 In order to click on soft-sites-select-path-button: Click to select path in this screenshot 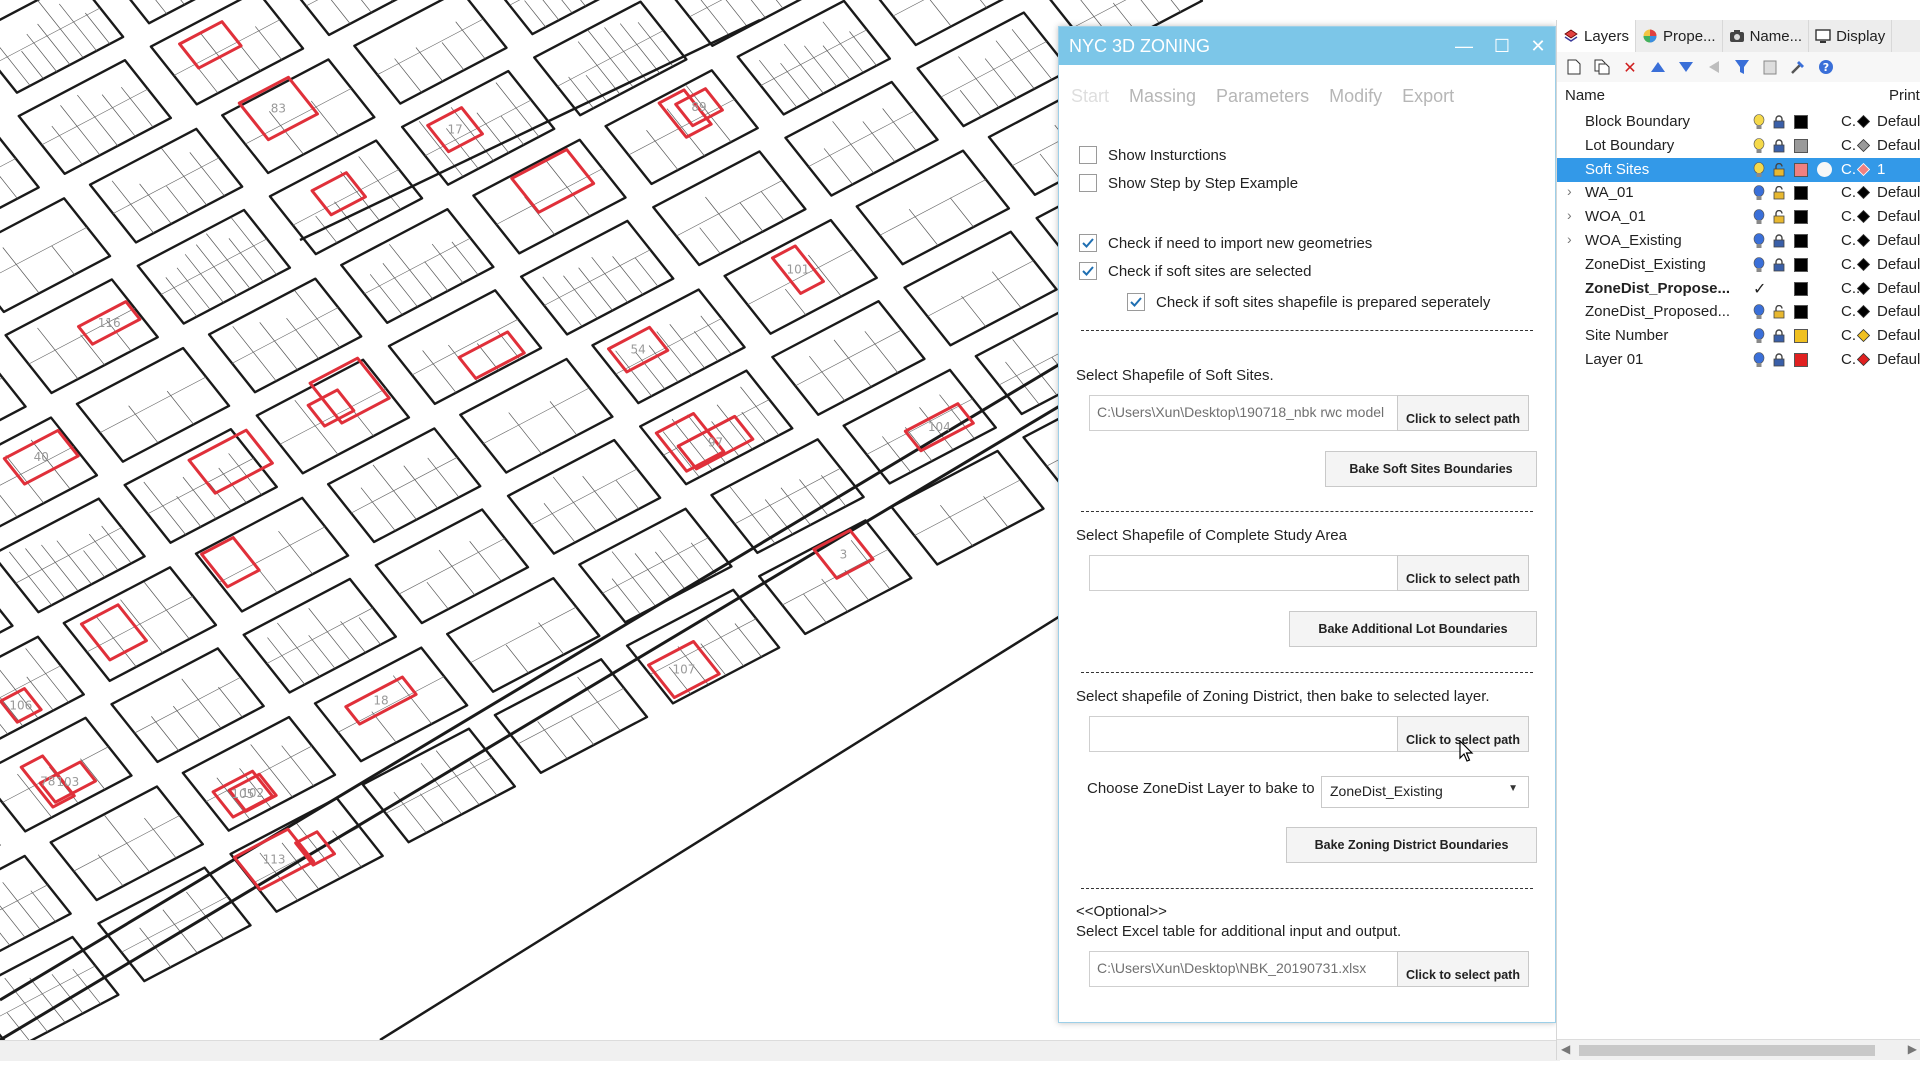, I will do `click(1463, 413)`.